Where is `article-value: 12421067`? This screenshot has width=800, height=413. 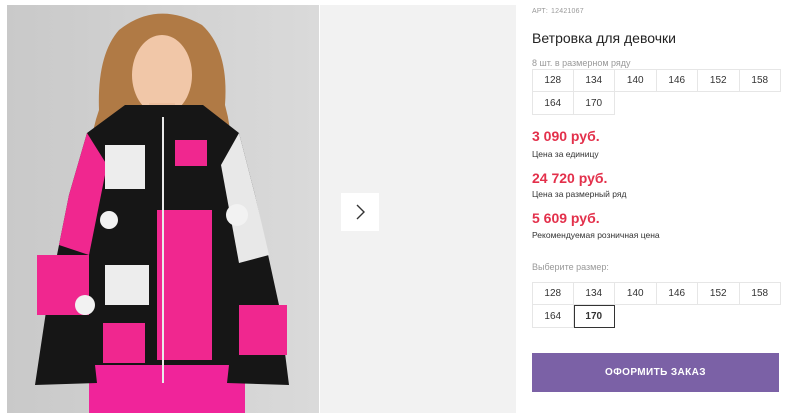 article-value: 12421067 is located at coordinates (567, 11).